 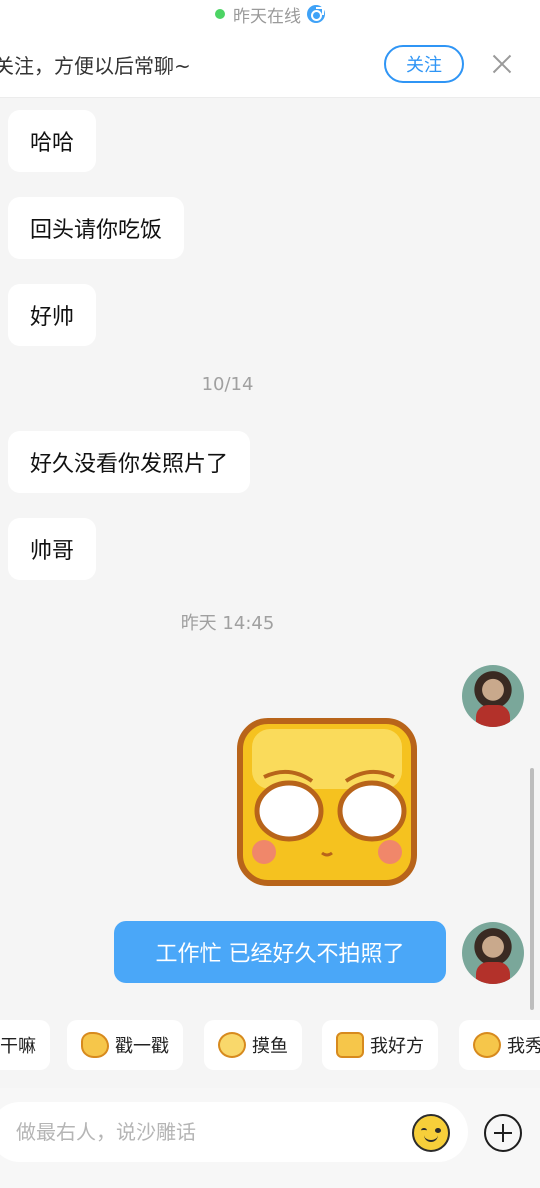 I want to click on quick-reply-label: 我秀, so click(x=523, y=1046).